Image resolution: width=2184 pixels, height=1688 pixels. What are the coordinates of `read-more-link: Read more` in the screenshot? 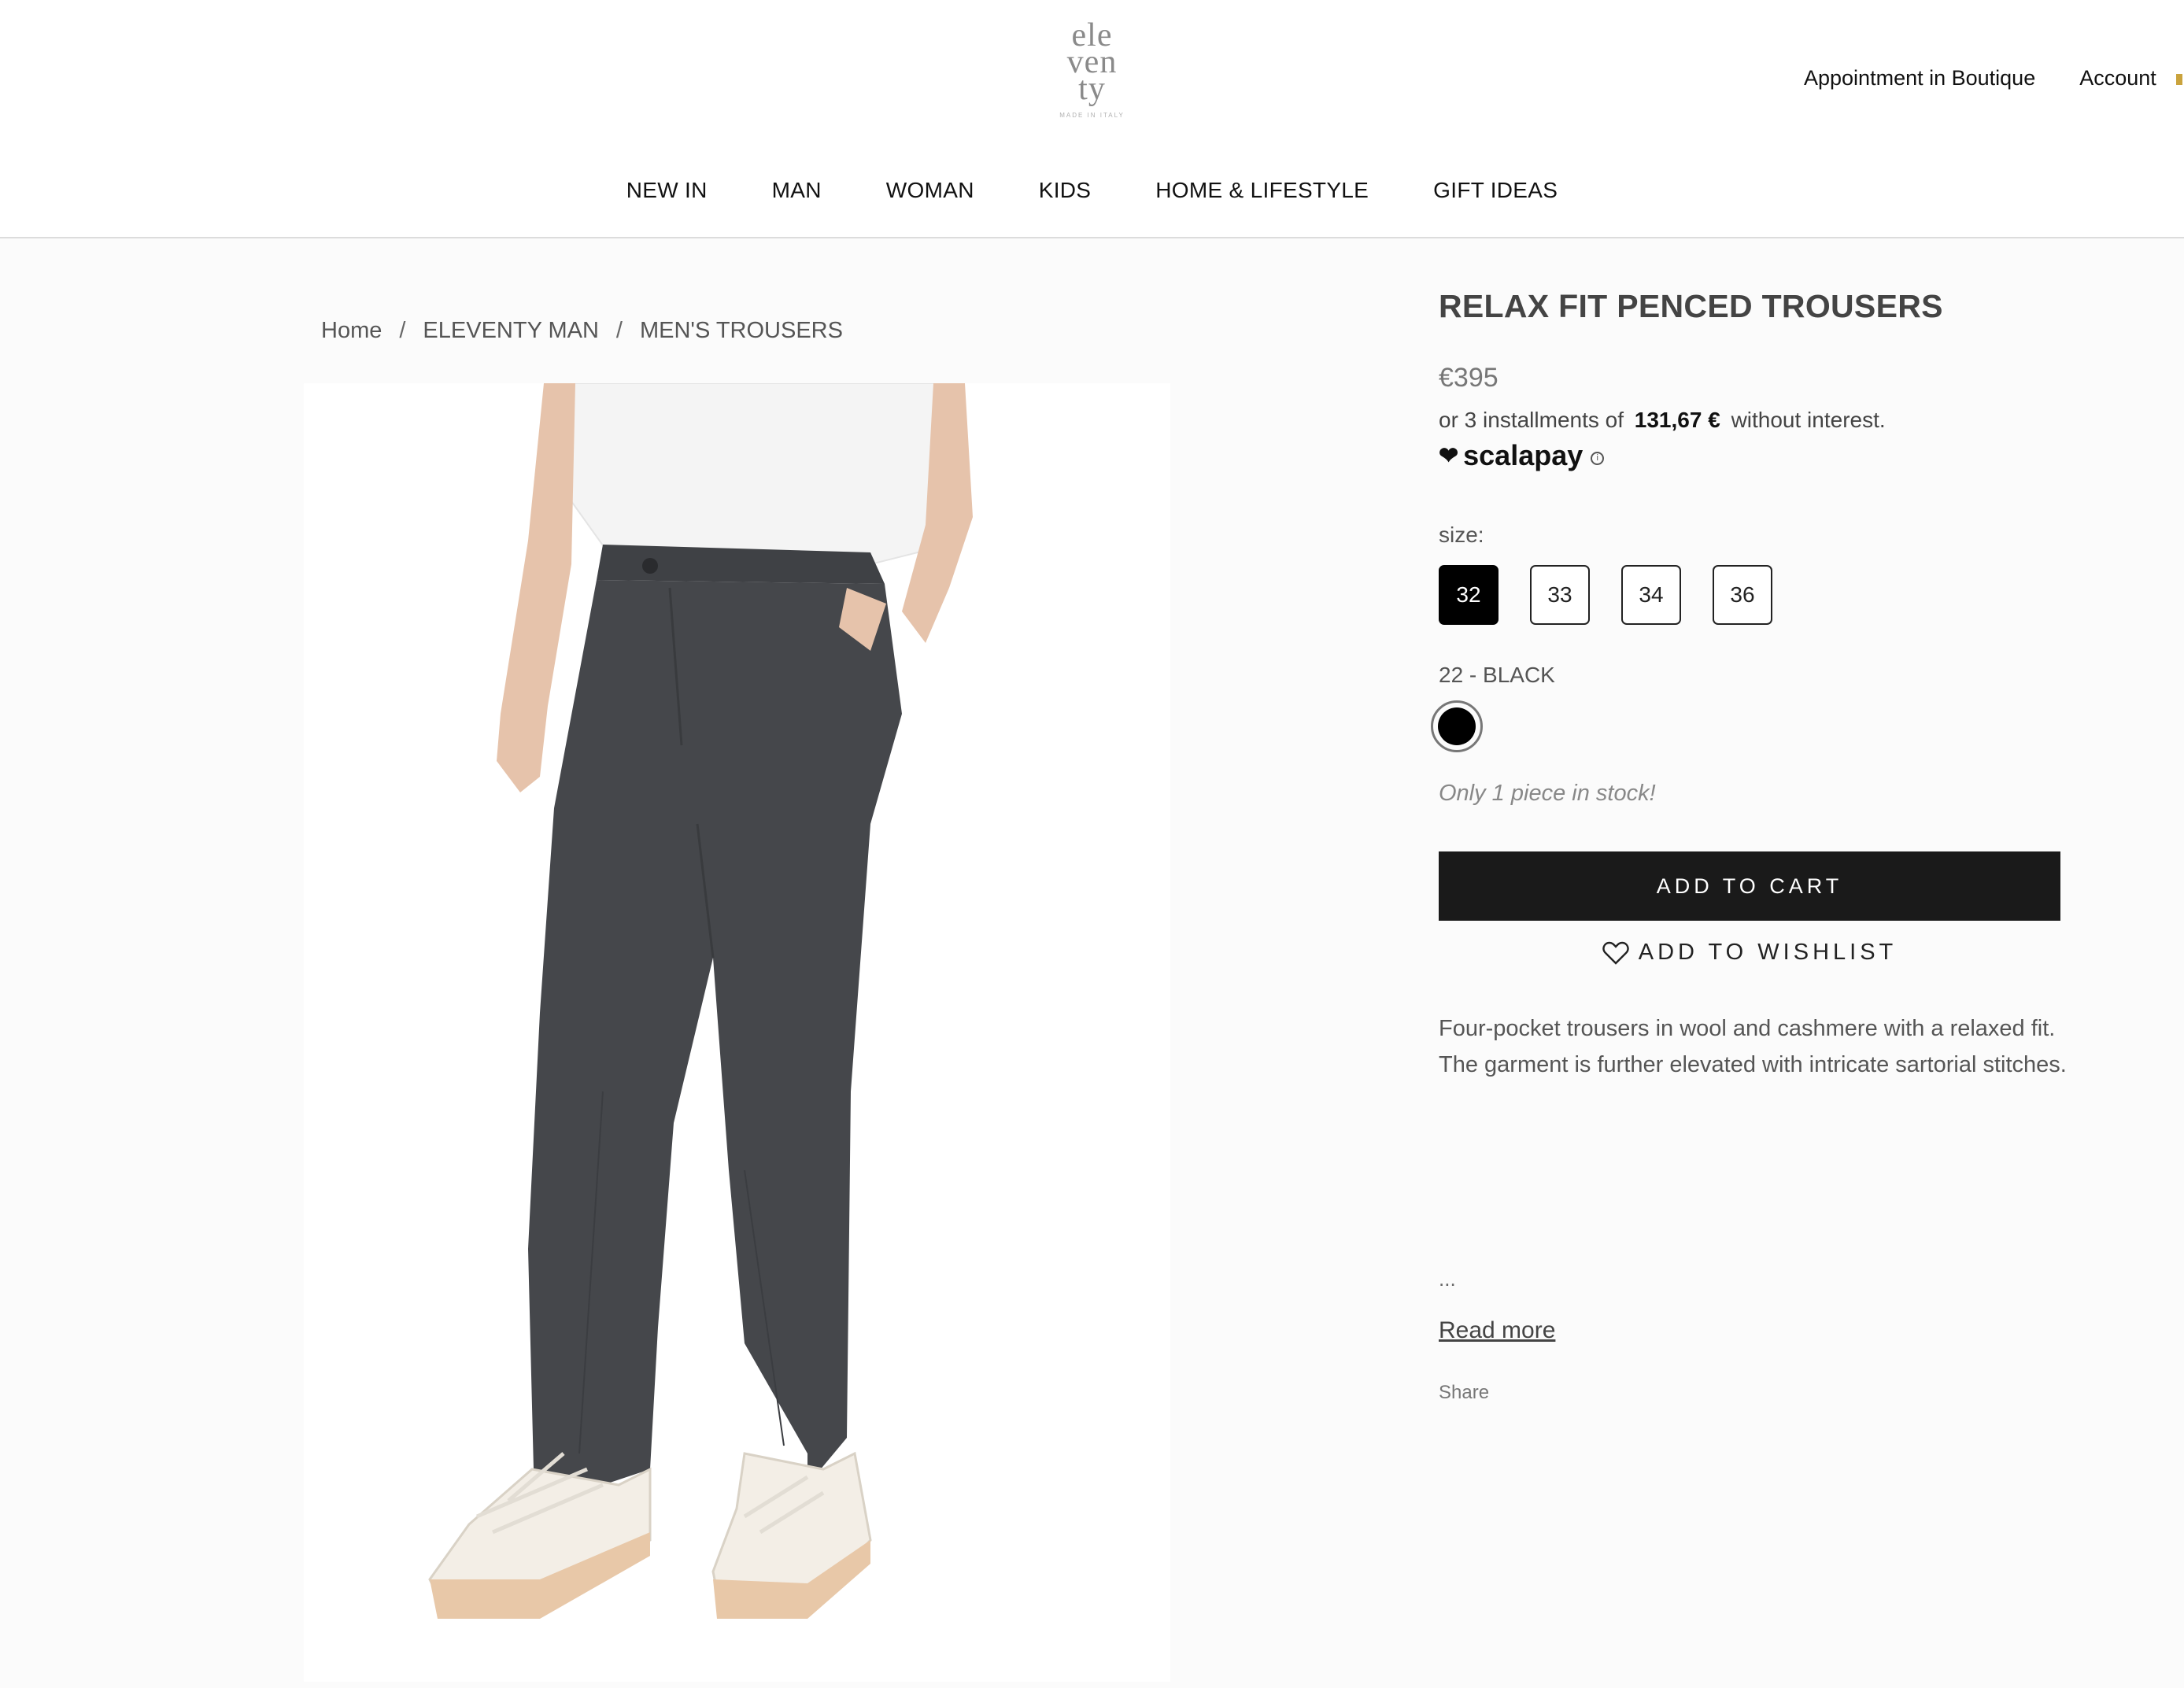 It's located at (1497, 1331).